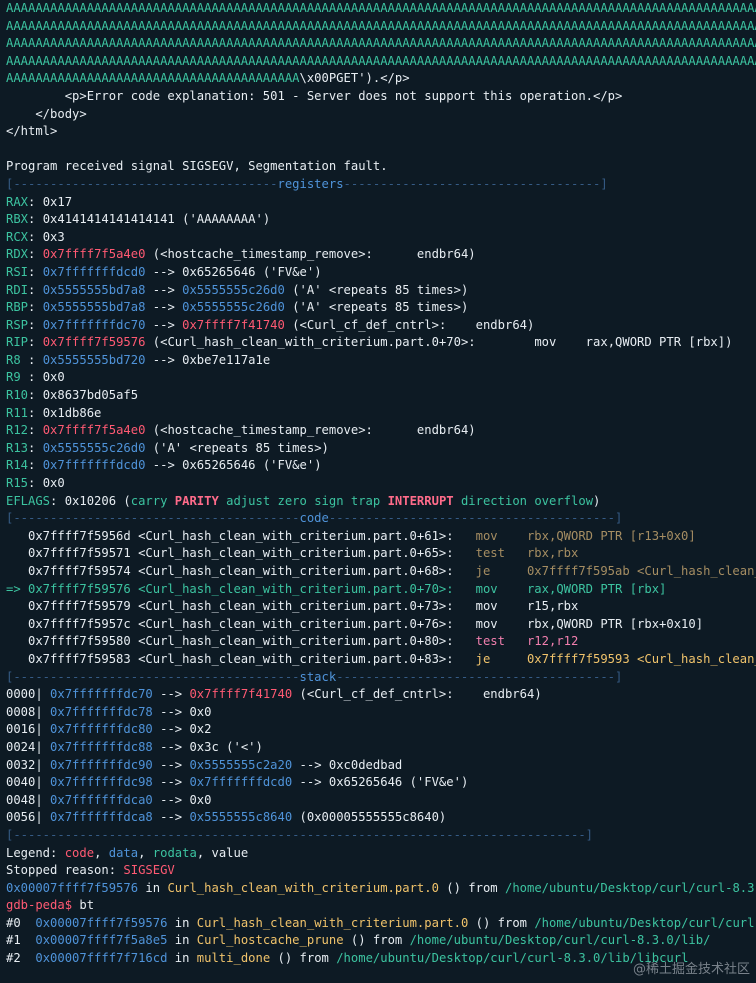 This screenshot has height=983, width=756. I want to click on terminal-text-segment: R12, so click(17, 430).